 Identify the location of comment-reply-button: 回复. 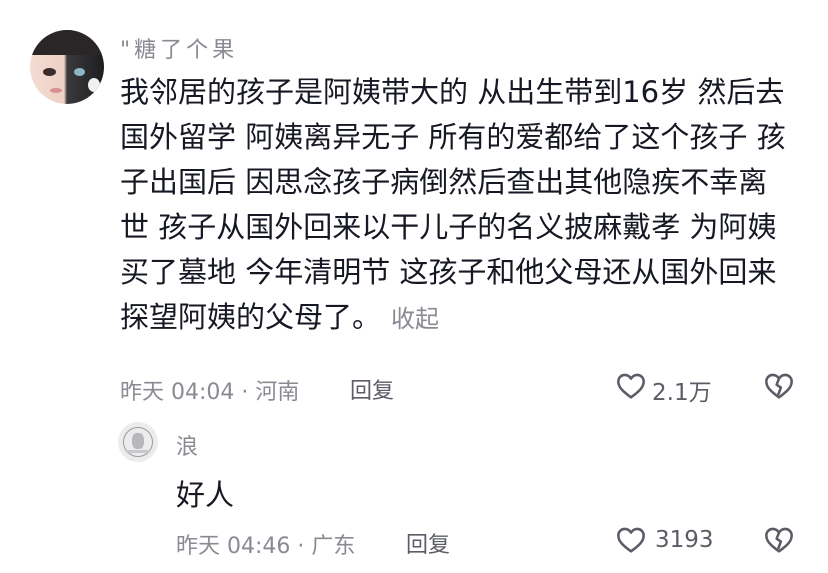
(372, 389).